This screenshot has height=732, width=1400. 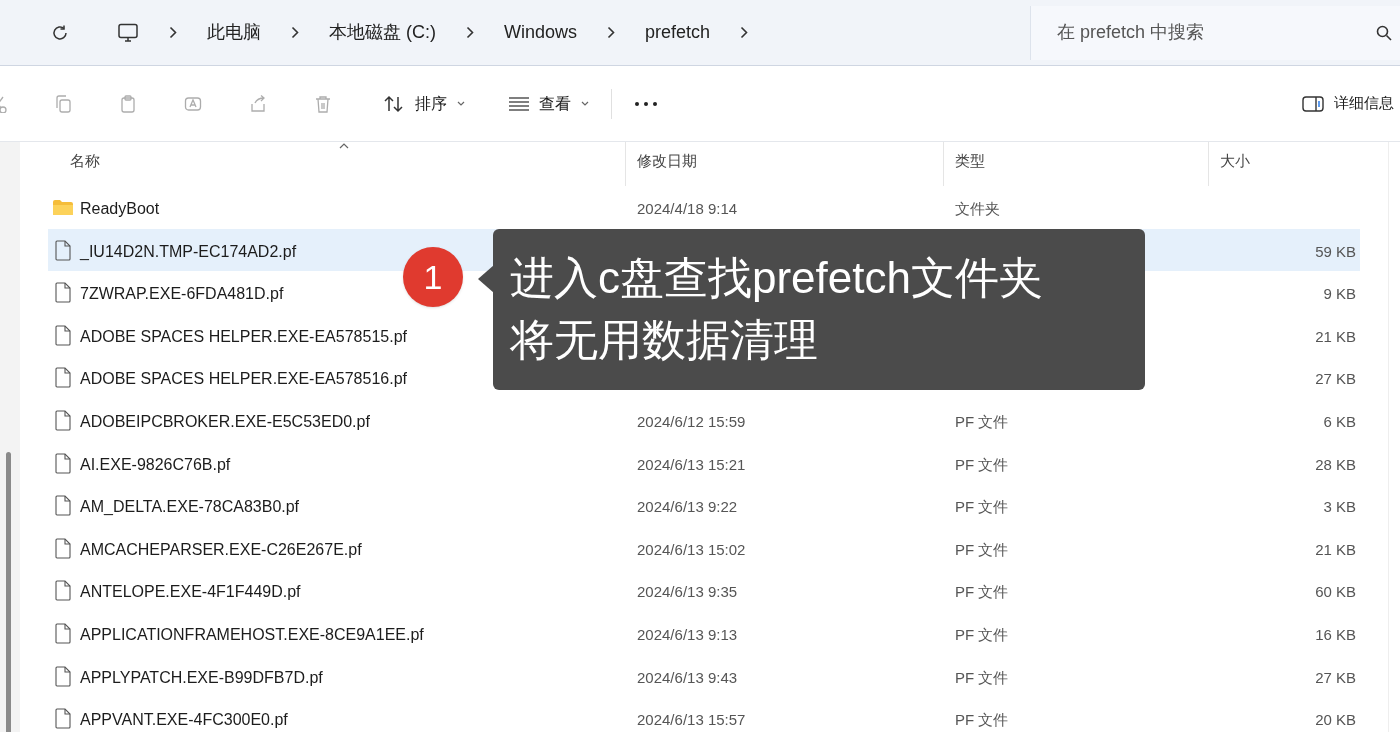 What do you see at coordinates (190, 507) in the screenshot?
I see `file-name: AM_DELTA.EXE-78CA83B0.pf` at bounding box center [190, 507].